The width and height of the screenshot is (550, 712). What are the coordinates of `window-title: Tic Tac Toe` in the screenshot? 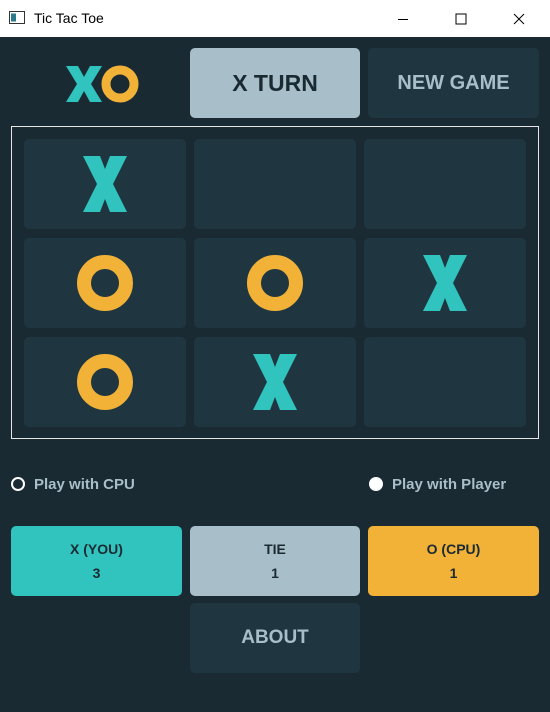 It's located at (69, 18).